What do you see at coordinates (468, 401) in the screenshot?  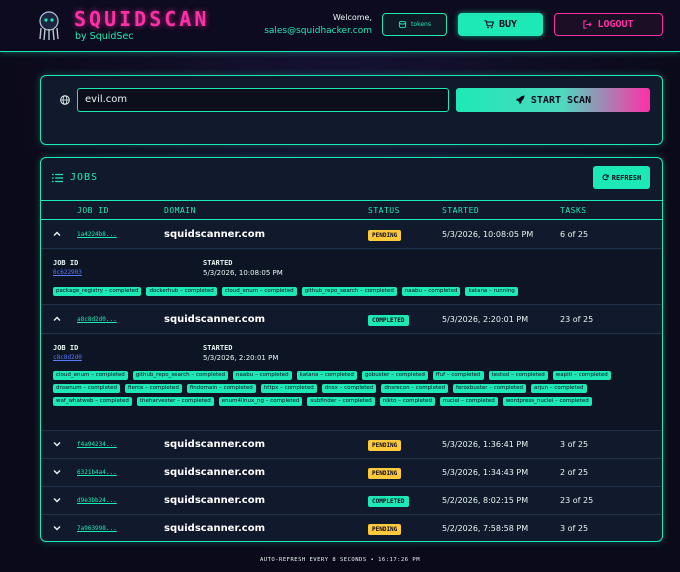 I see `task-chip: nuclei – completed` at bounding box center [468, 401].